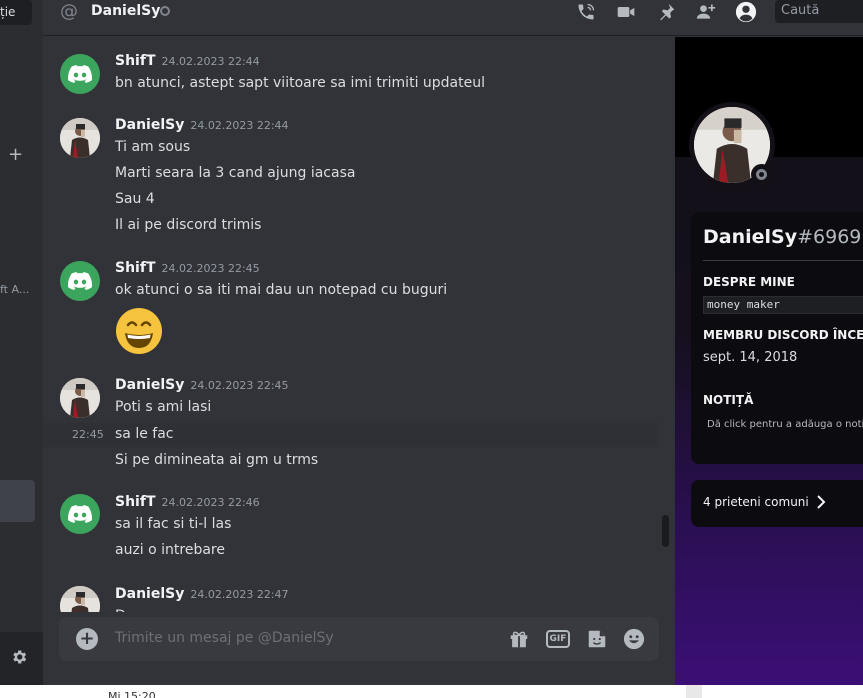 The height and width of the screenshot is (698, 863). I want to click on gif-icon: GIF, so click(558, 639).